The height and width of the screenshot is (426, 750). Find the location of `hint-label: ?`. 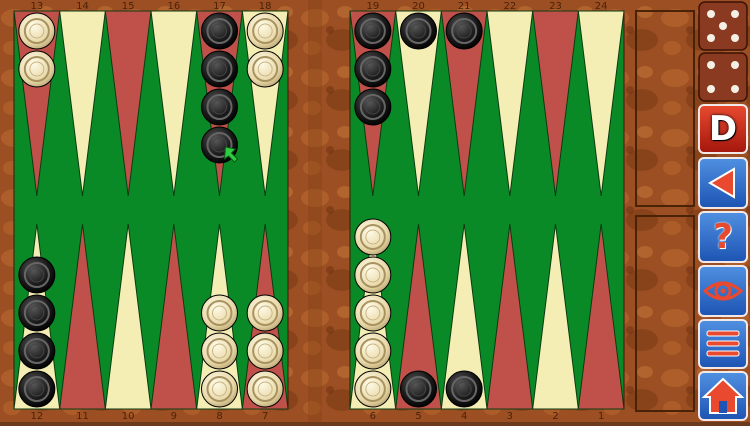

hint-label: ? is located at coordinates (723, 237).